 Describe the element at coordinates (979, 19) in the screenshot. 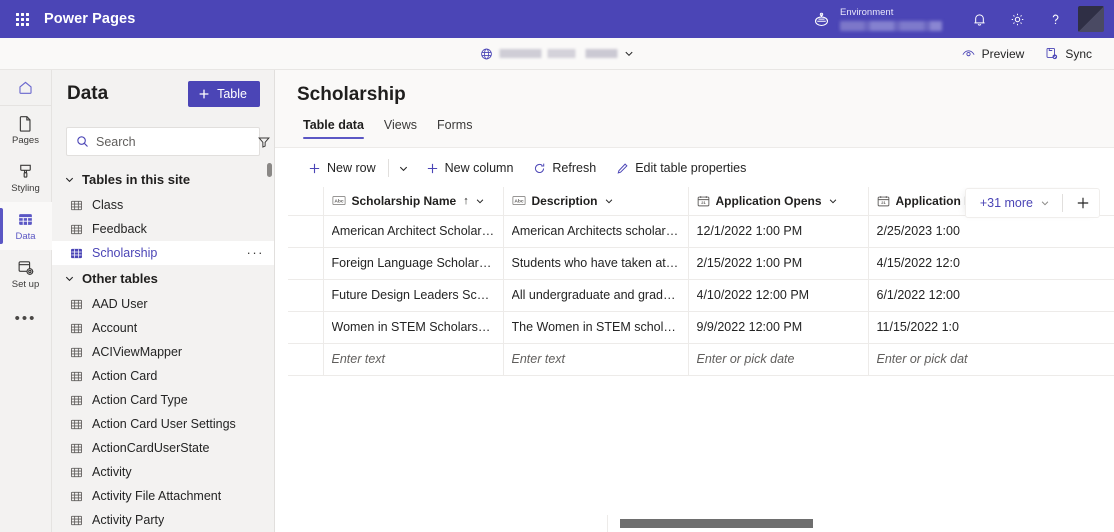

I see `bell-icon` at that location.